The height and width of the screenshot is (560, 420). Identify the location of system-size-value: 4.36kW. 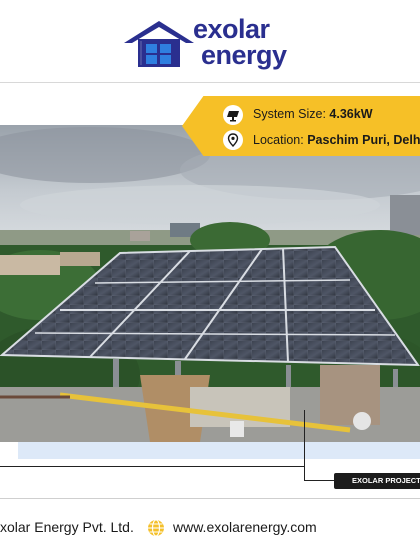
(351, 114).